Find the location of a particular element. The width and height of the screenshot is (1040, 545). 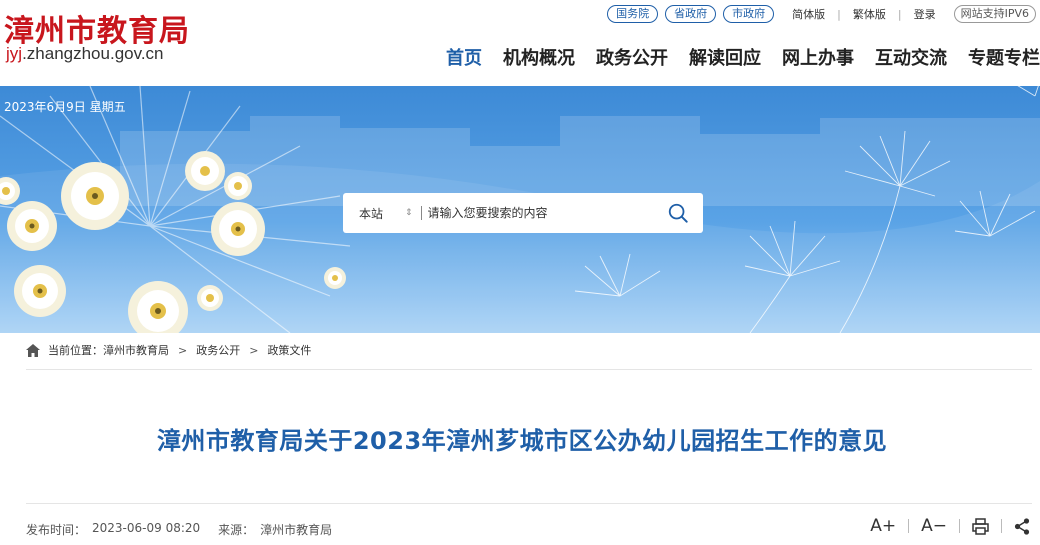

updown-arrow-icon: ⇕ is located at coordinates (409, 213).